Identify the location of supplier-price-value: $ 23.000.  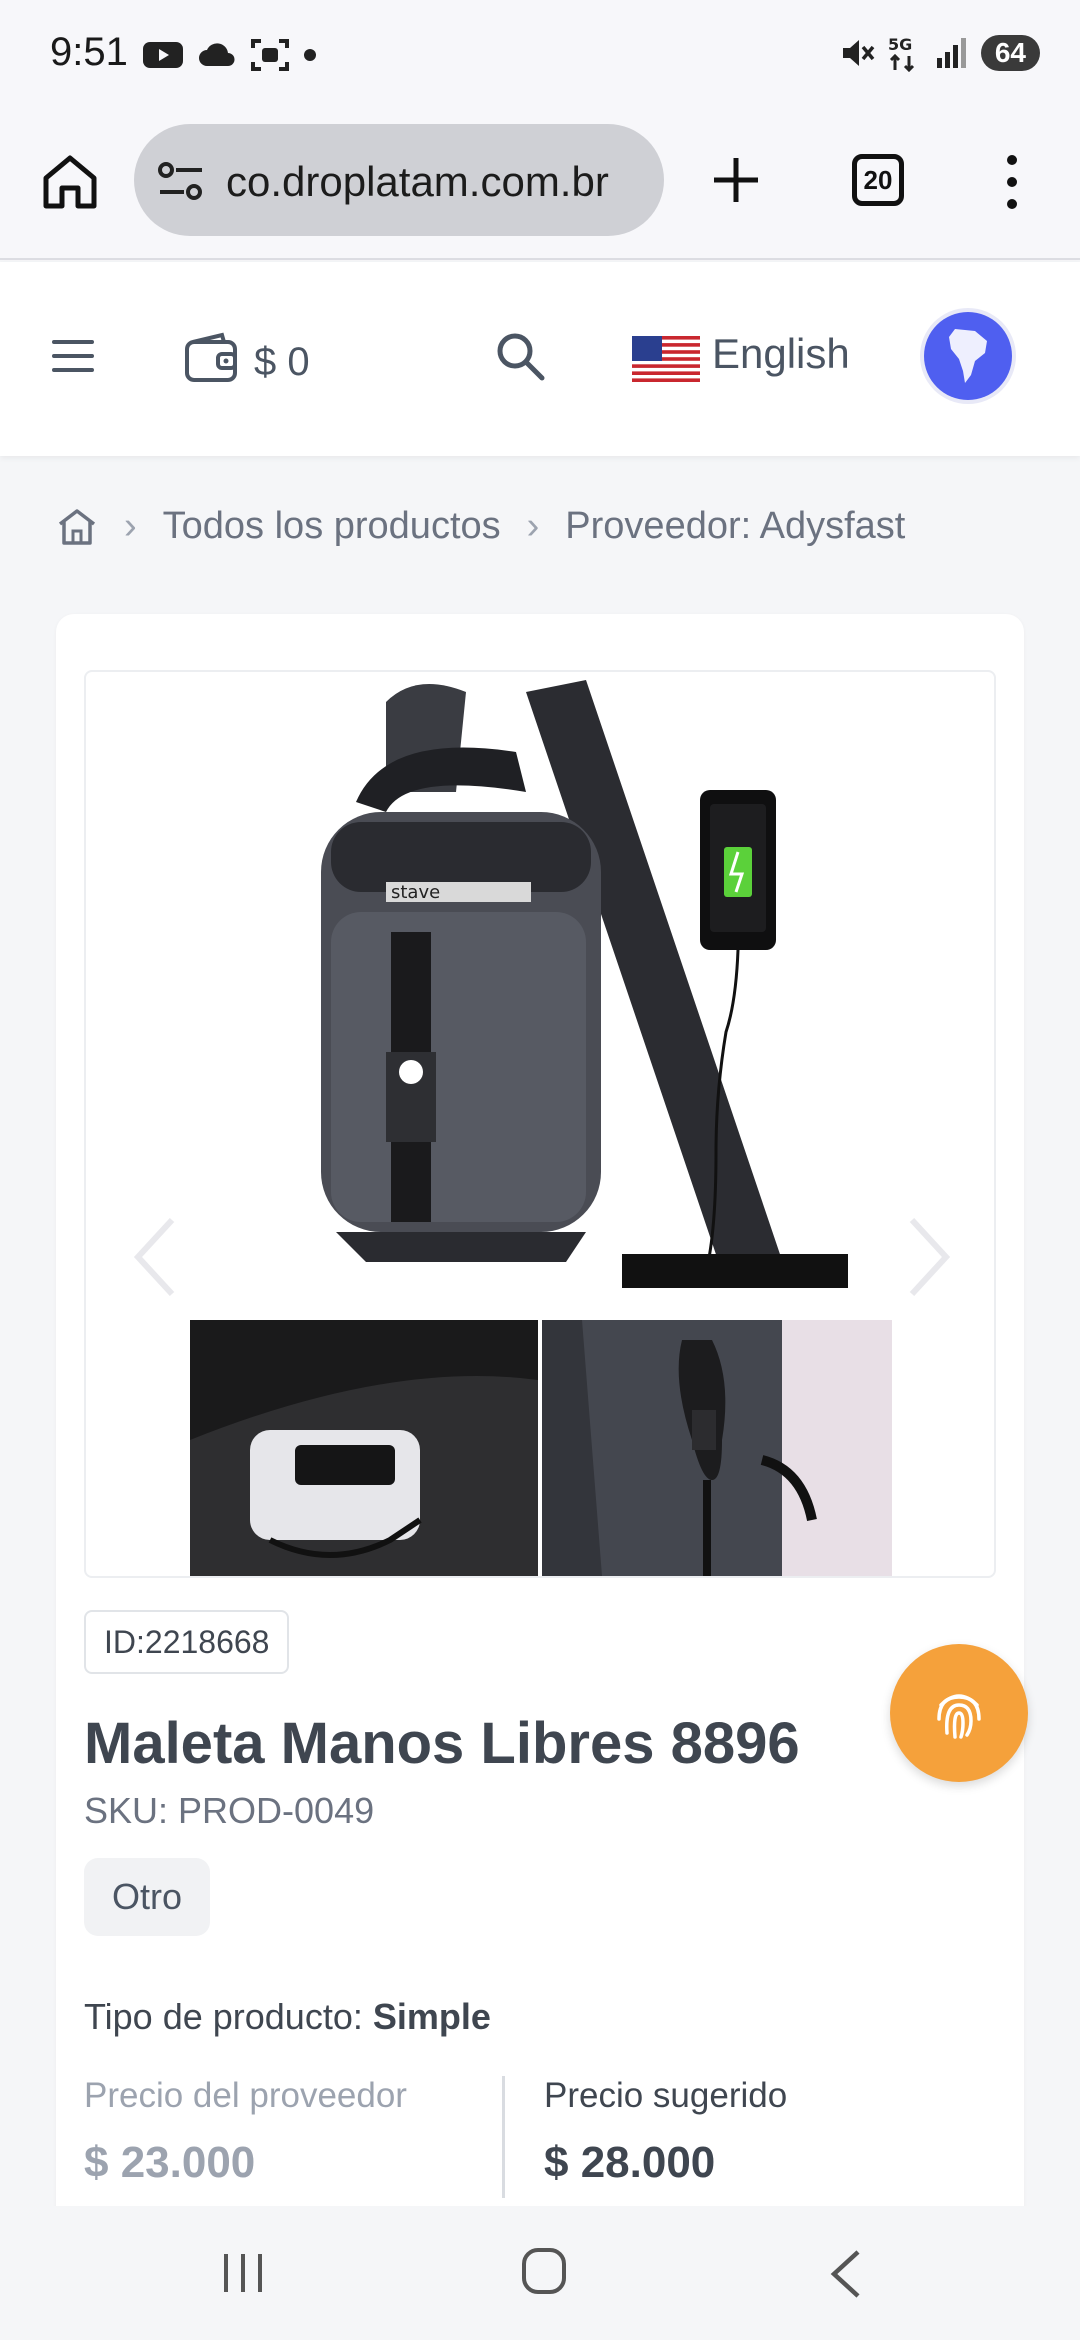
(170, 2162).